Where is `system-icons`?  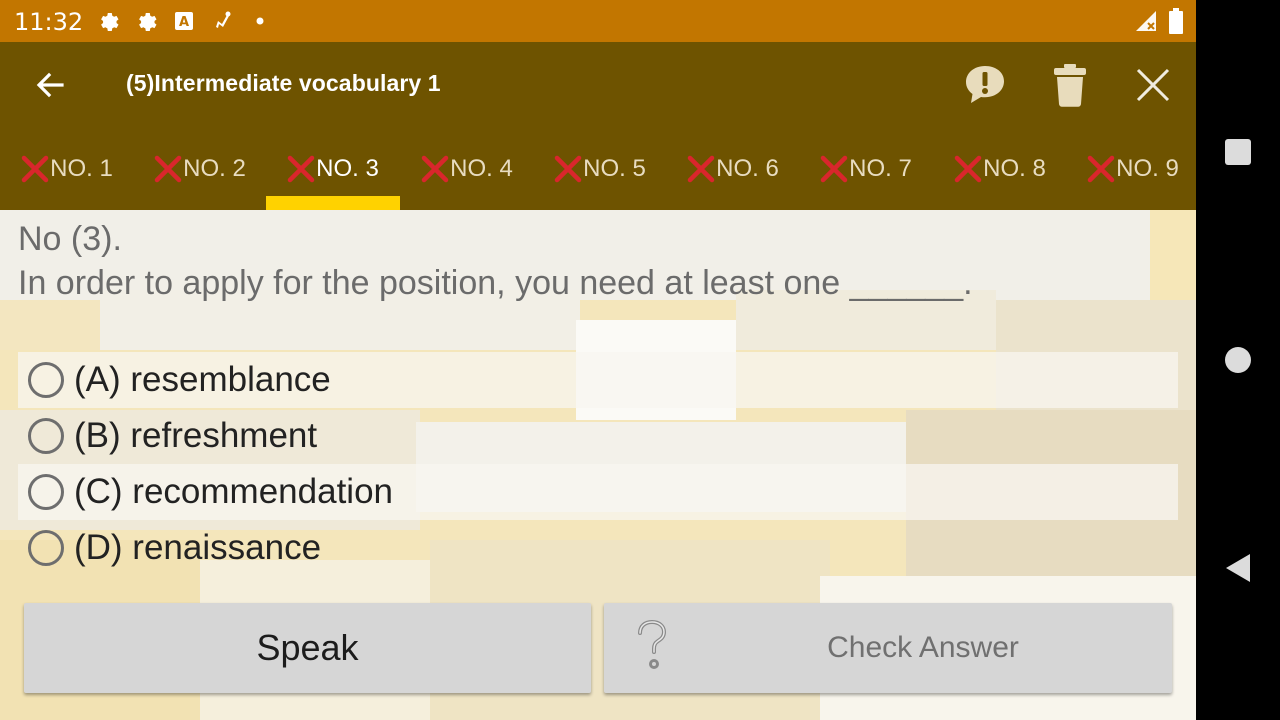
system-icons is located at coordinates (1159, 23).